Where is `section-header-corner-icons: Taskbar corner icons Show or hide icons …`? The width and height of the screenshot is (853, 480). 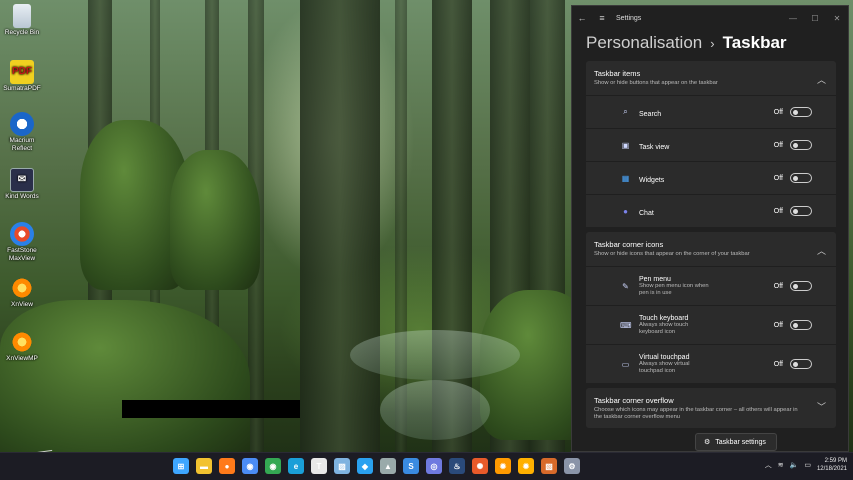 section-header-corner-icons: Taskbar corner icons Show or hide icons … is located at coordinates (711, 249).